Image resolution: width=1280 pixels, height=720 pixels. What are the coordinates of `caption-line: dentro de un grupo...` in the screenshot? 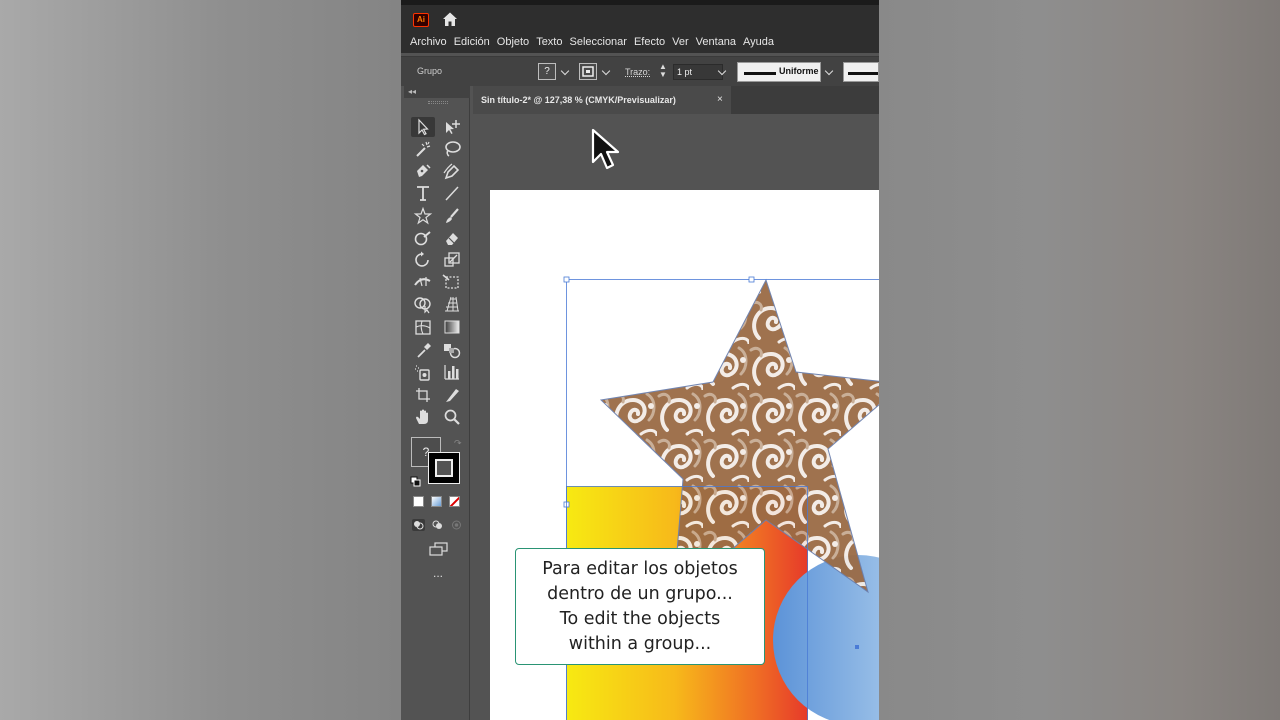 It's located at (640, 594).